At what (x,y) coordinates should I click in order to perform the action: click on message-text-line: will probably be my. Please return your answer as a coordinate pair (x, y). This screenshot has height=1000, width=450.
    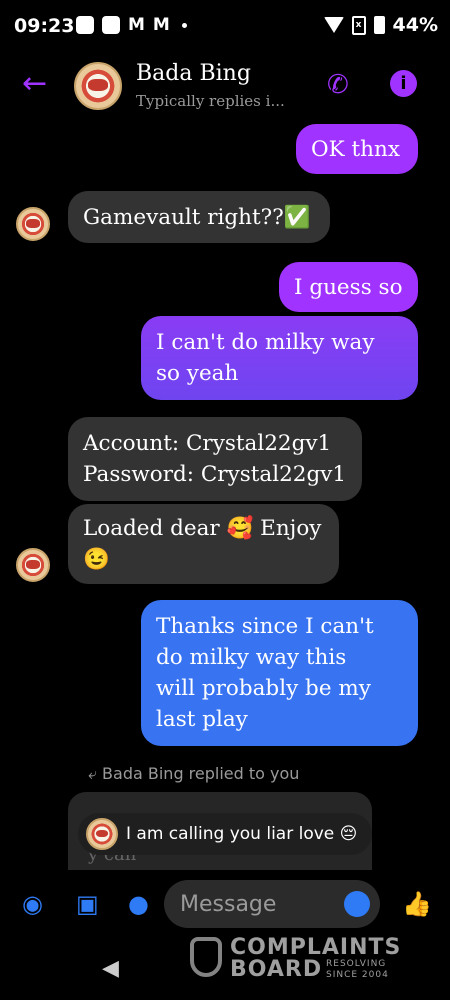
    Looking at the image, I should click on (263, 688).